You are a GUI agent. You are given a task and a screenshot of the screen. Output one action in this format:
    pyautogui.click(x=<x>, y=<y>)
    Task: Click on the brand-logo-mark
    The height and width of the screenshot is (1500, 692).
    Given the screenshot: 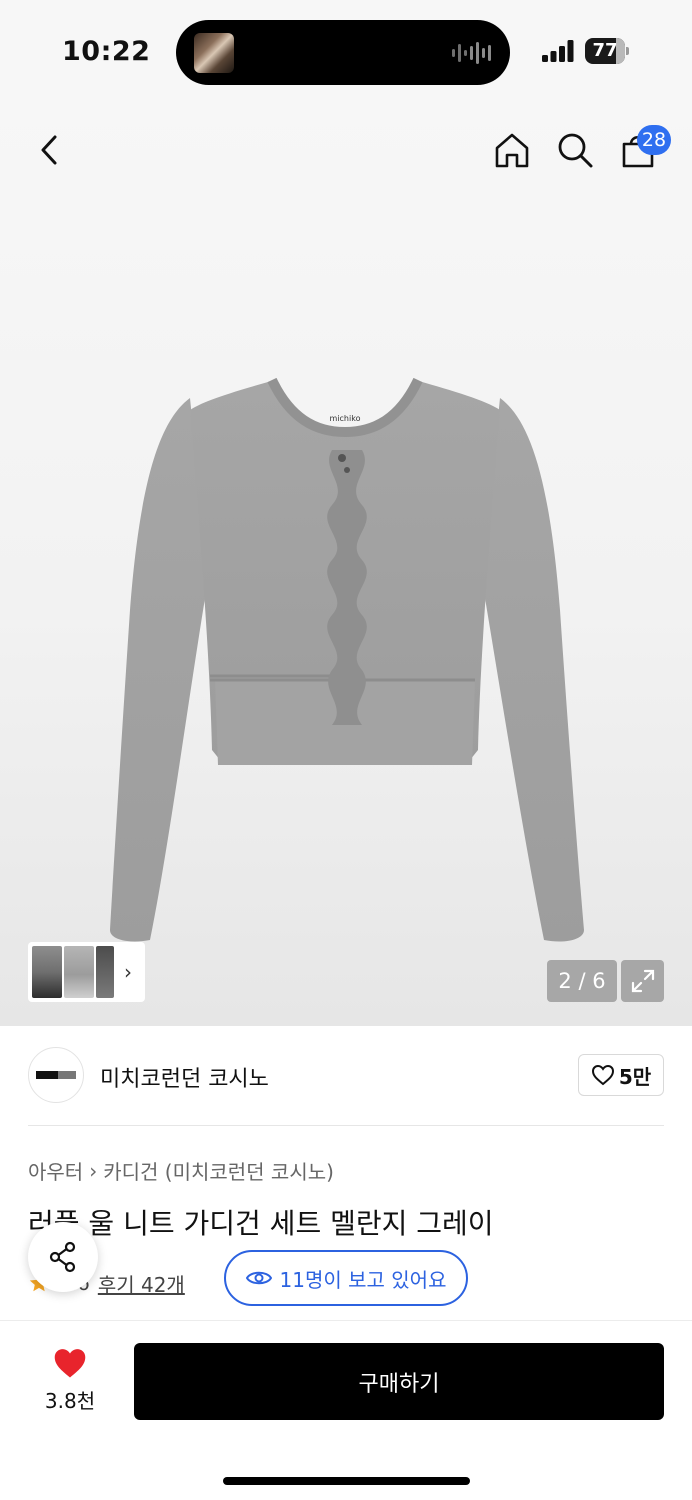 What is the action you would take?
    pyautogui.click(x=56, y=1075)
    